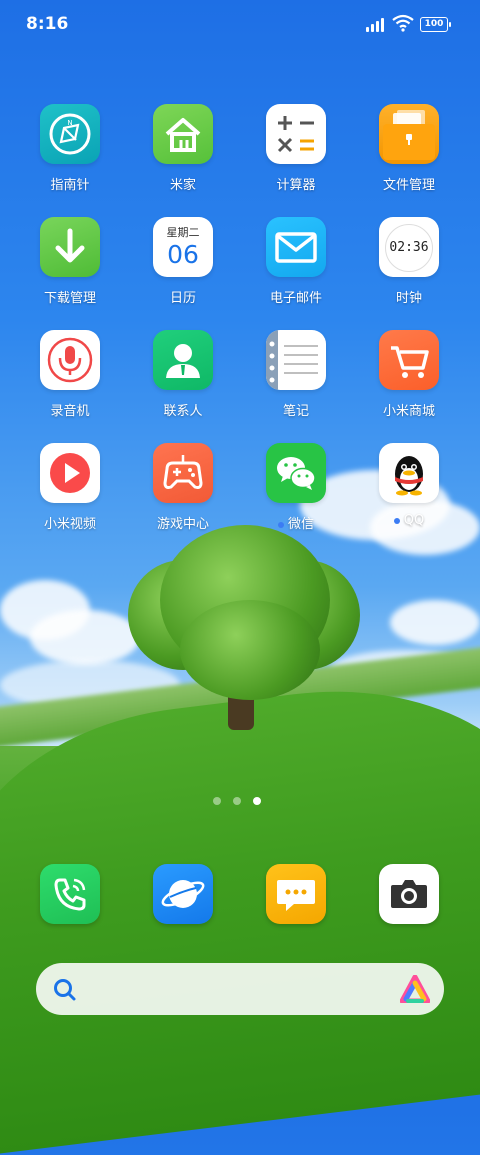  What do you see at coordinates (295, 298) in the screenshot?
I see `app-label: 电子邮件` at bounding box center [295, 298].